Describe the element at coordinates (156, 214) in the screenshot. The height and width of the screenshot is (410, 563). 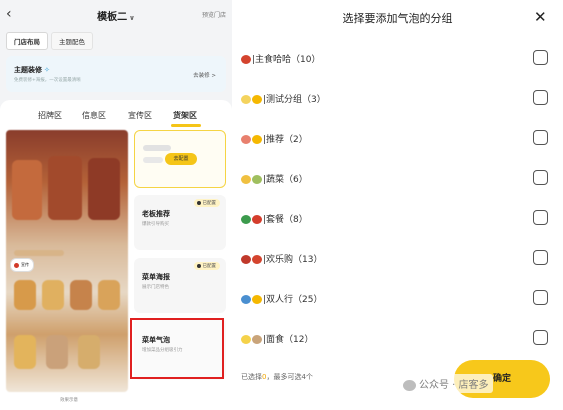
I see `shelf-card-name: 老板推荐` at that location.